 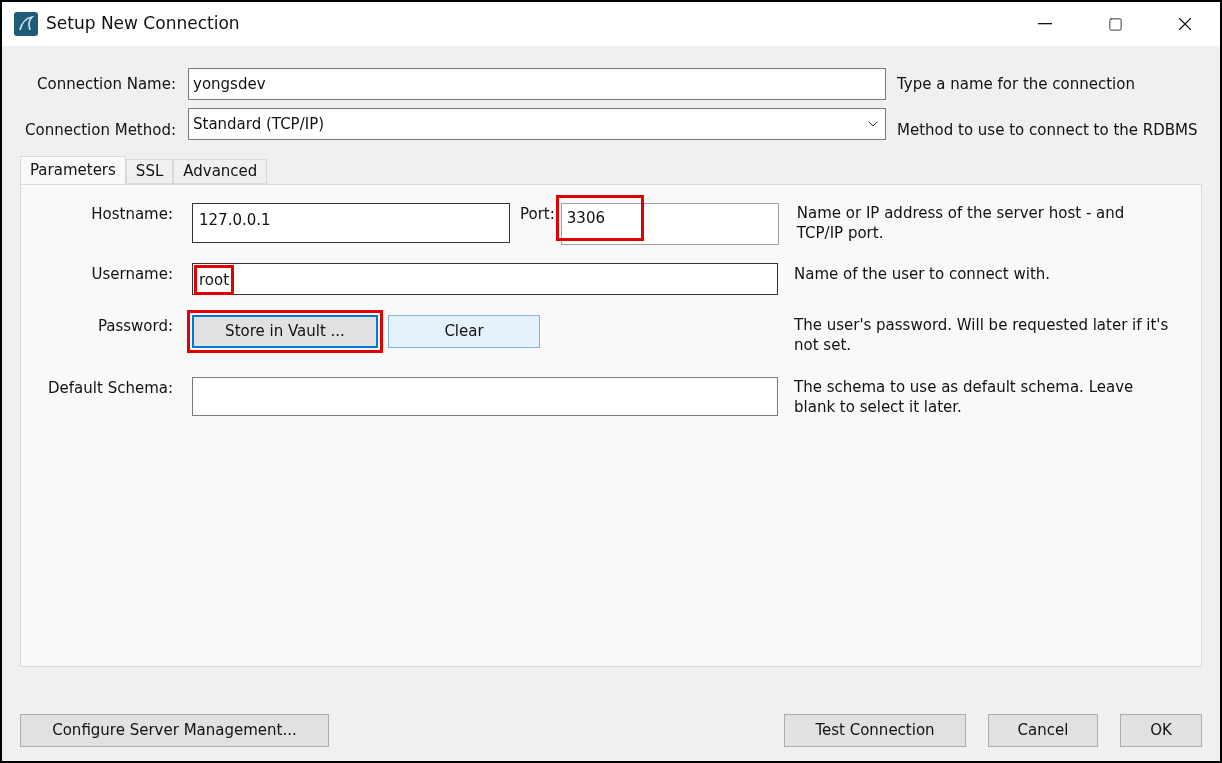 I want to click on tab: Advanced, so click(x=220, y=171).